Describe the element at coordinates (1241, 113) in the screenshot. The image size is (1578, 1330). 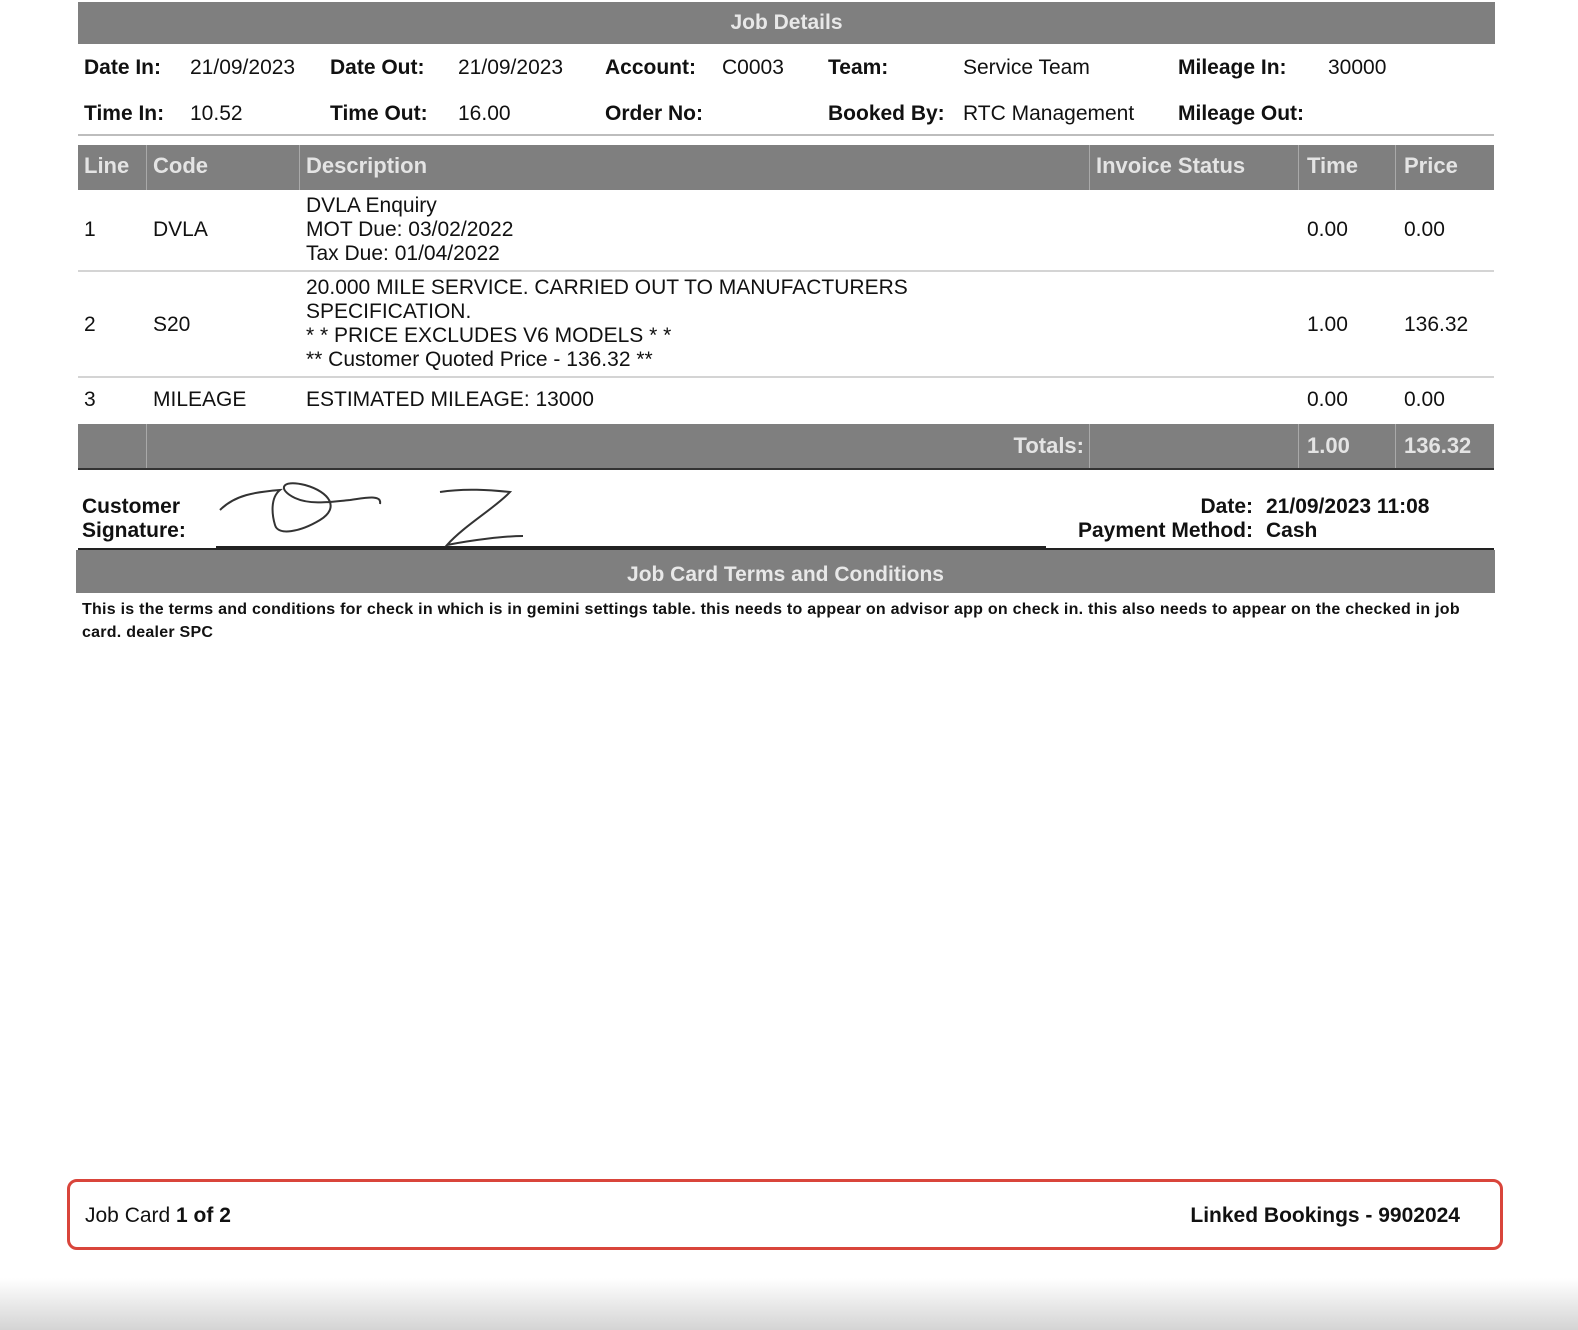
I see `mileage-out-label: Mileage Out:` at that location.